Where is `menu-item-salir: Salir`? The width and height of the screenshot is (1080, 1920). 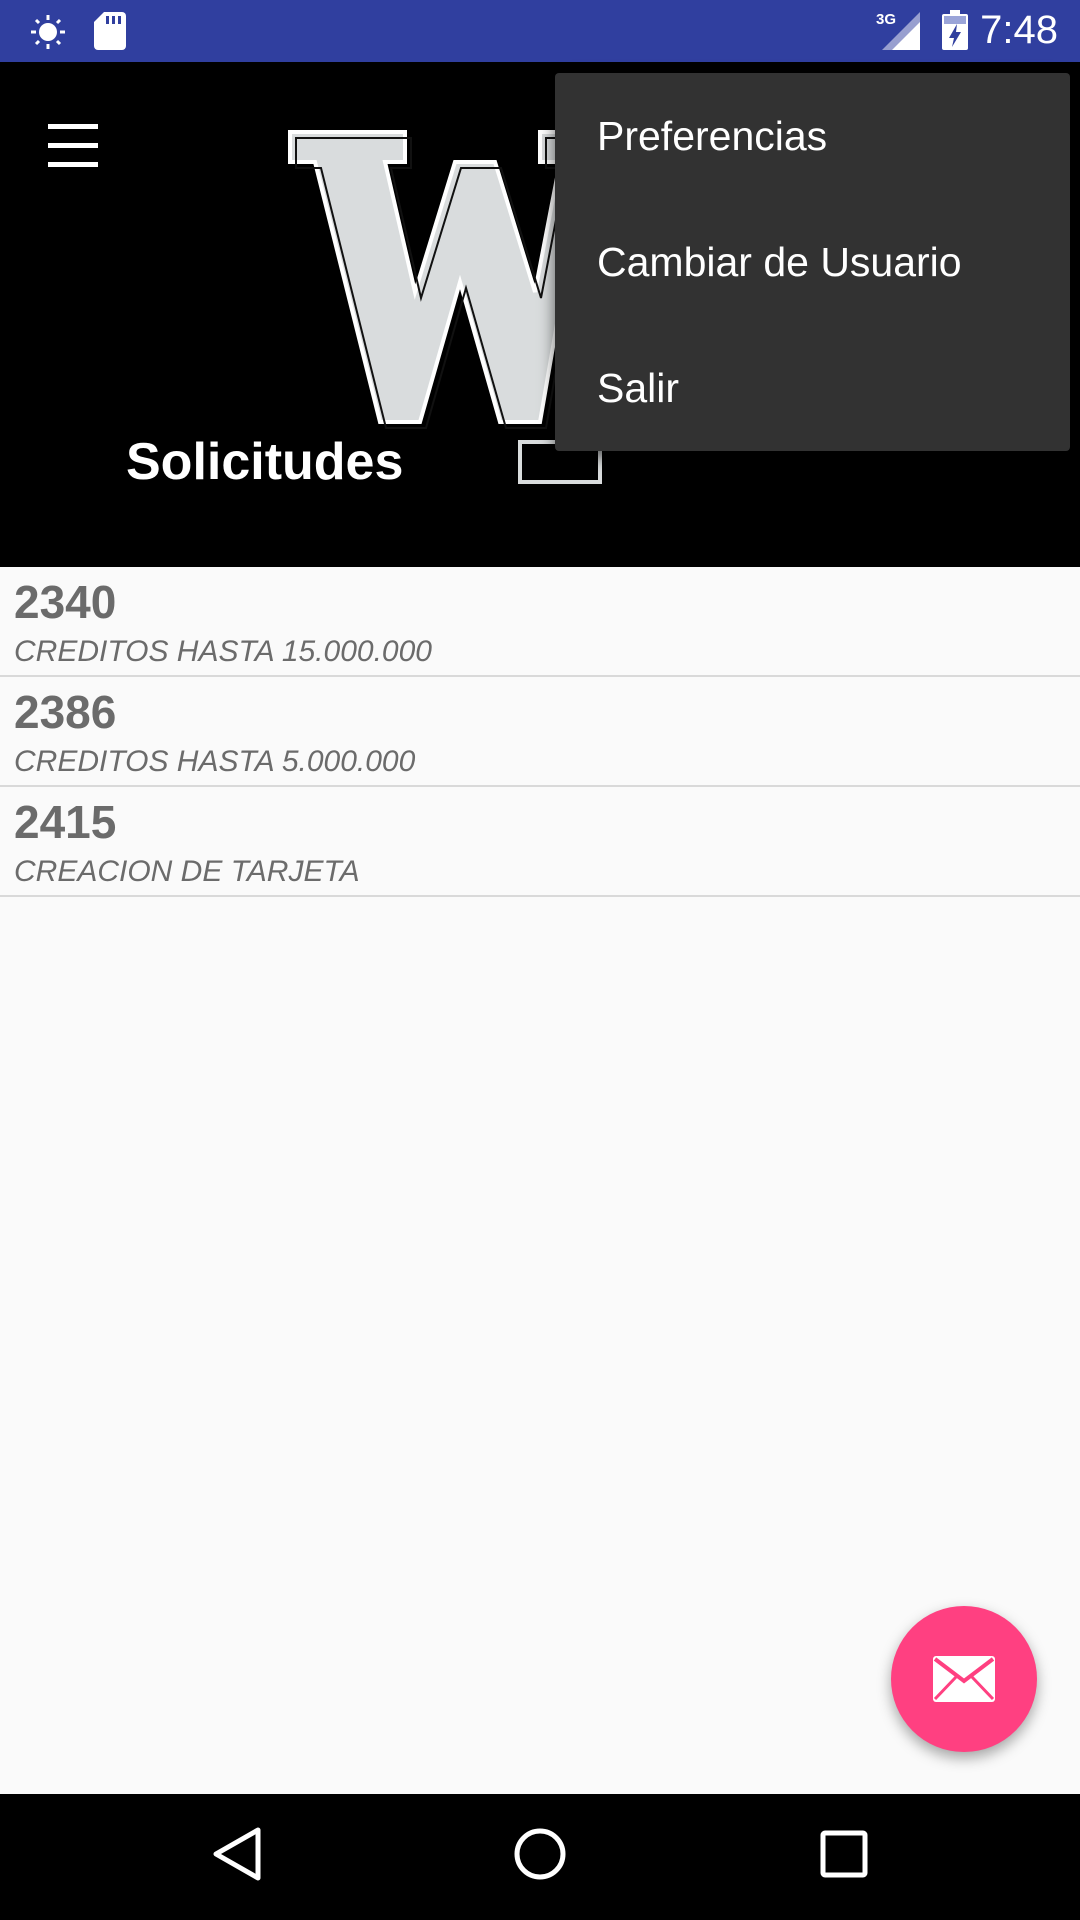
menu-item-salir: Salir is located at coordinates (812, 388).